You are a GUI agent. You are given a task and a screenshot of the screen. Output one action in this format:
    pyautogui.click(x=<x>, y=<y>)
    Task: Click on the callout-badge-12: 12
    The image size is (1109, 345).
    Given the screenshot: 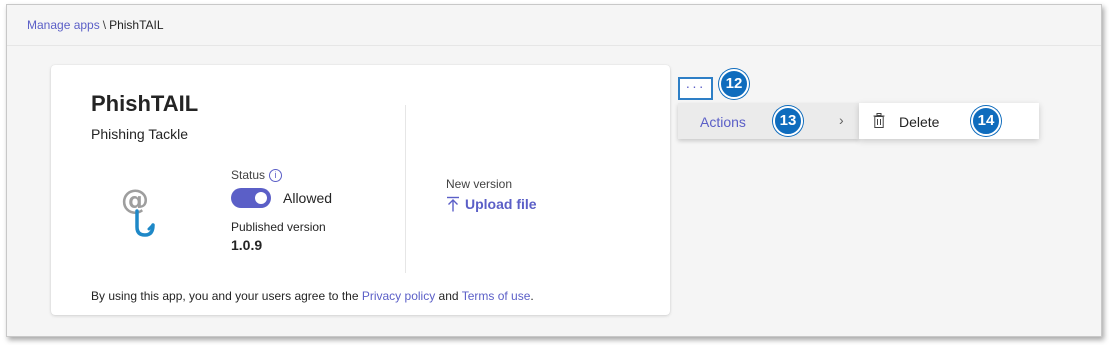 What is the action you would take?
    pyautogui.click(x=734, y=84)
    